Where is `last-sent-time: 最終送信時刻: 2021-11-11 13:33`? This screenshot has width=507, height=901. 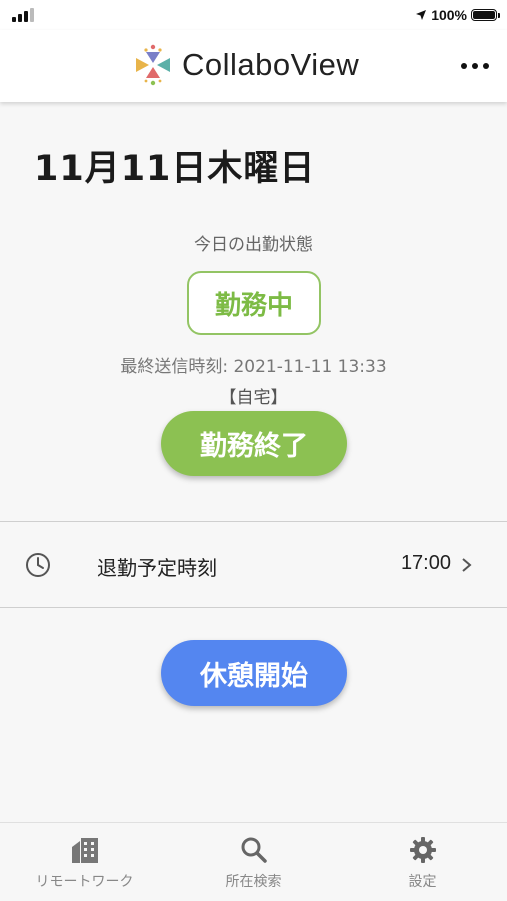 last-sent-time: 最終送信時刻: 2021-11-11 13:33 is located at coordinates (253, 367).